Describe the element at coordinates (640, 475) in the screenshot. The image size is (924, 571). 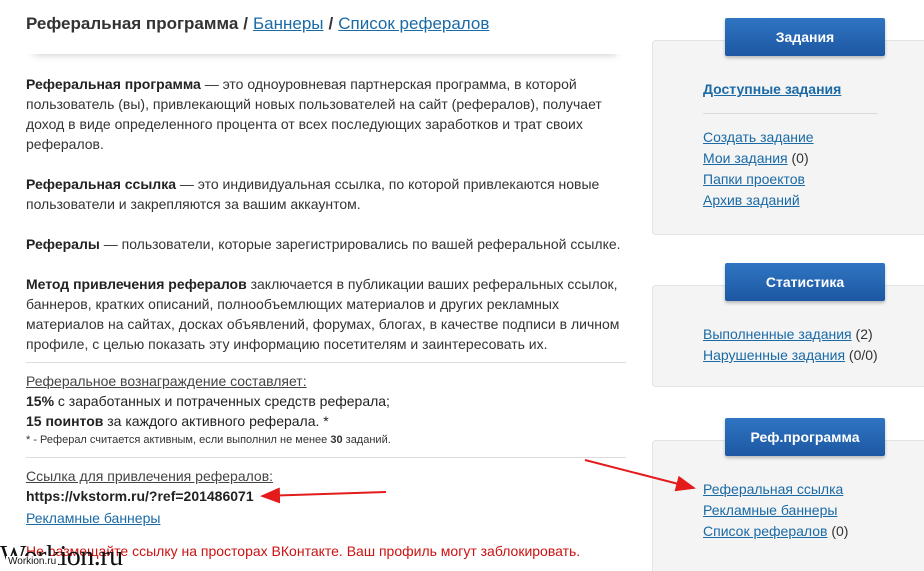
I see `arrow-to-ref-link` at that location.